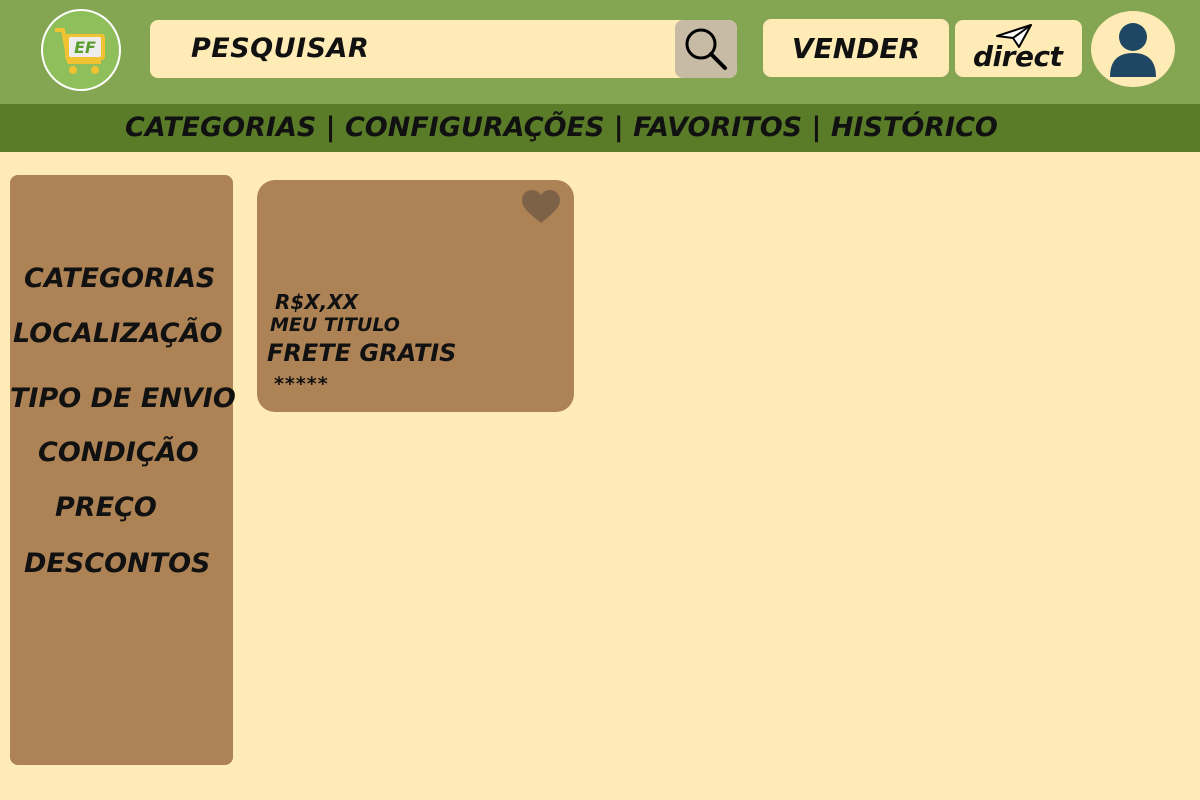 The width and height of the screenshot is (1200, 800). I want to click on product-price: R$X,XX, so click(317, 302).